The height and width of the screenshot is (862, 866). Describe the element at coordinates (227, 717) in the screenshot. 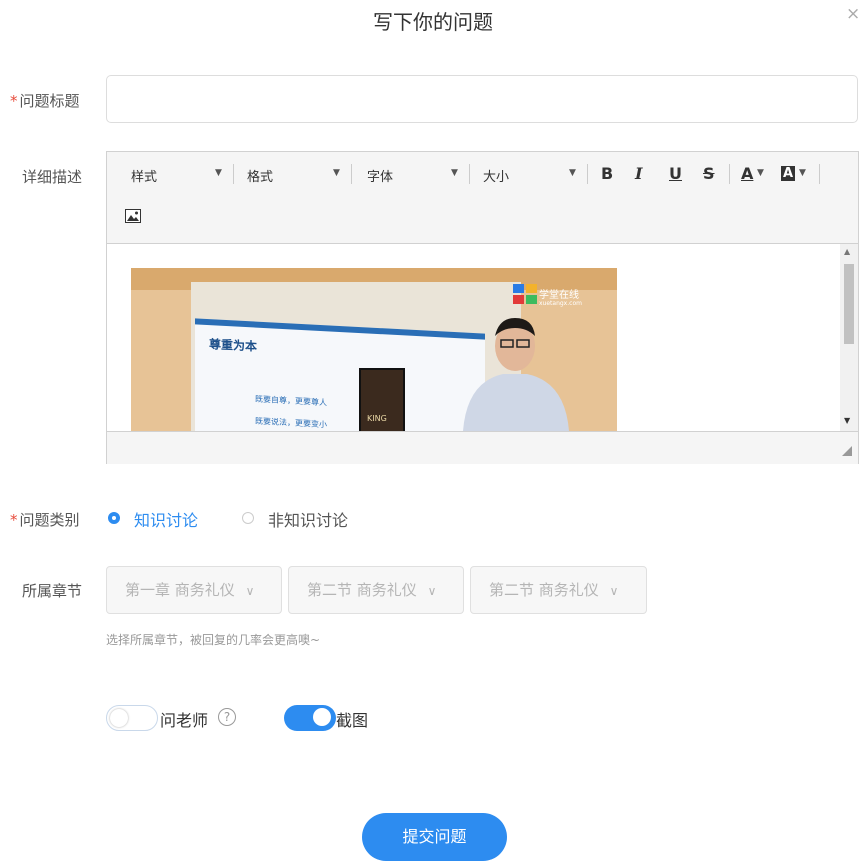

I see `help-icon: ?` at that location.